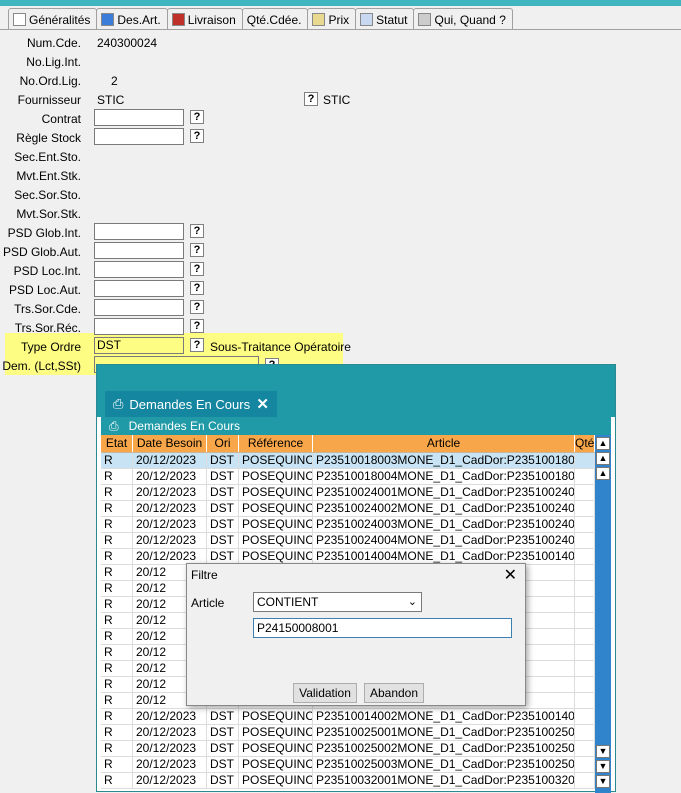  What do you see at coordinates (603, 473) in the screenshot?
I see `scroll-up-icon: ▲` at bounding box center [603, 473].